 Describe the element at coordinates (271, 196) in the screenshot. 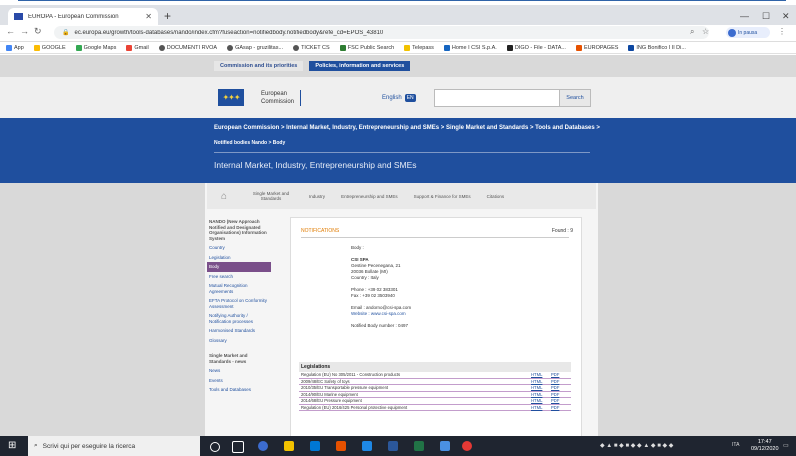

I see `nav-item: Single Market and Standards` at that location.